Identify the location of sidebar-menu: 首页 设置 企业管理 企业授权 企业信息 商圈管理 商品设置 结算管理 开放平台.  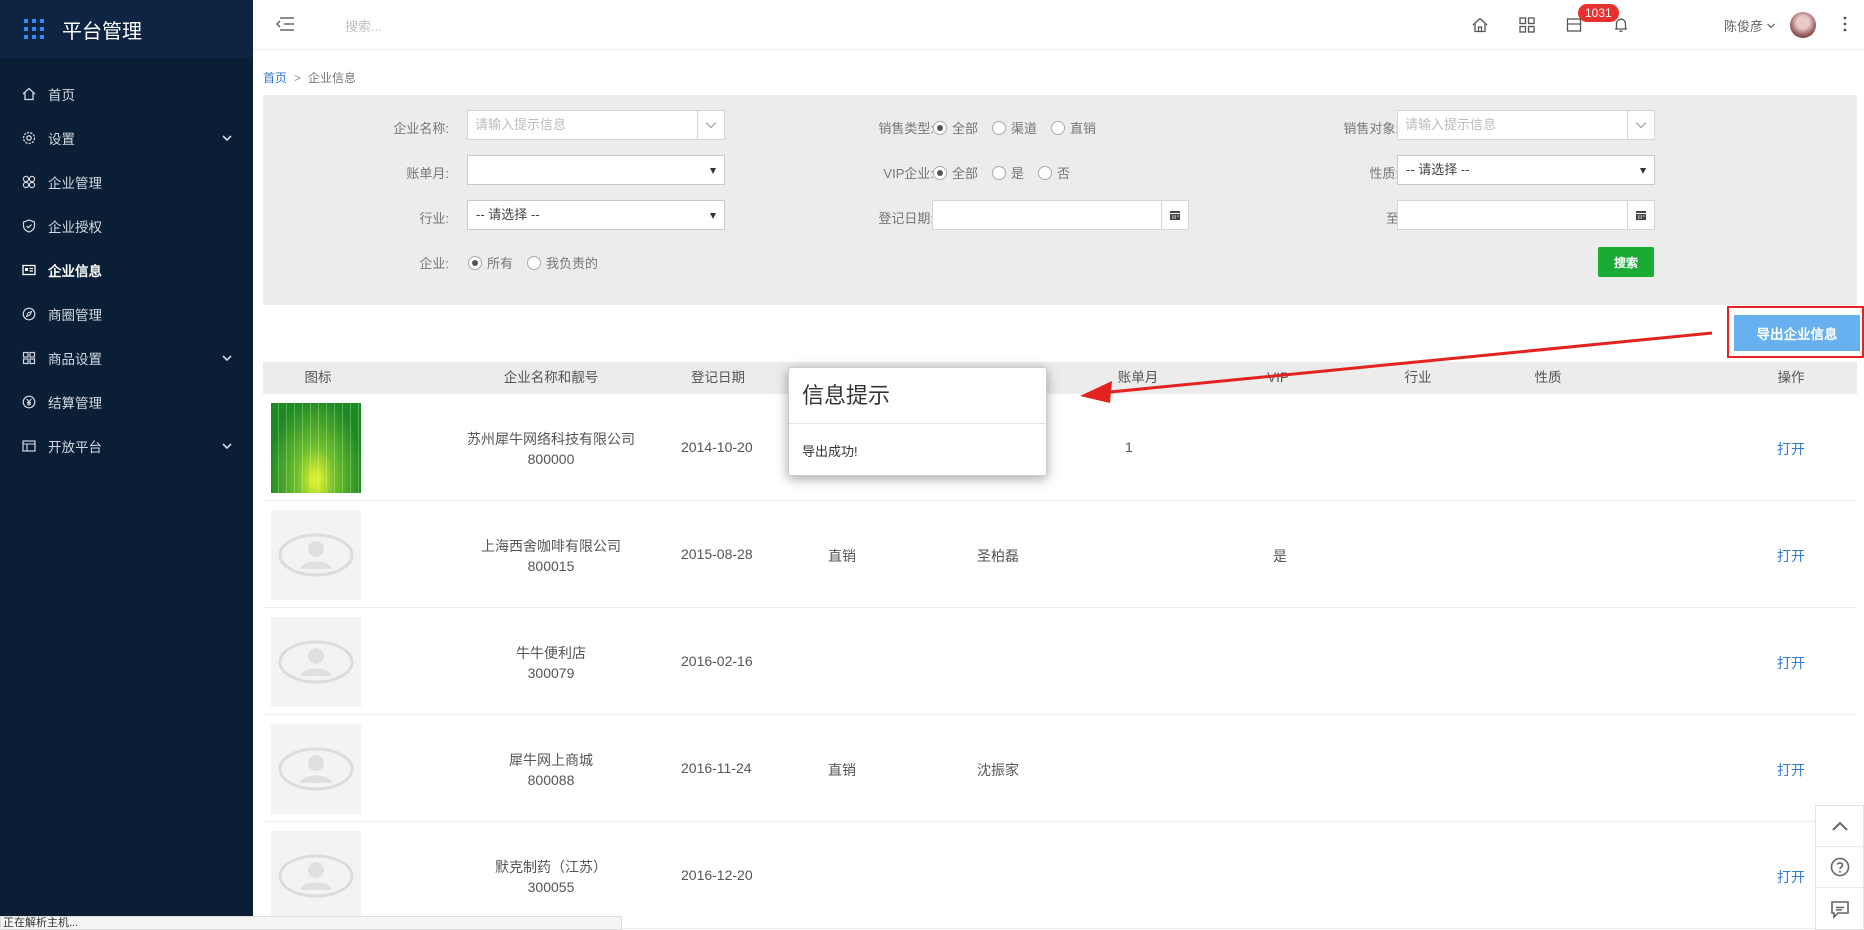
(126, 270).